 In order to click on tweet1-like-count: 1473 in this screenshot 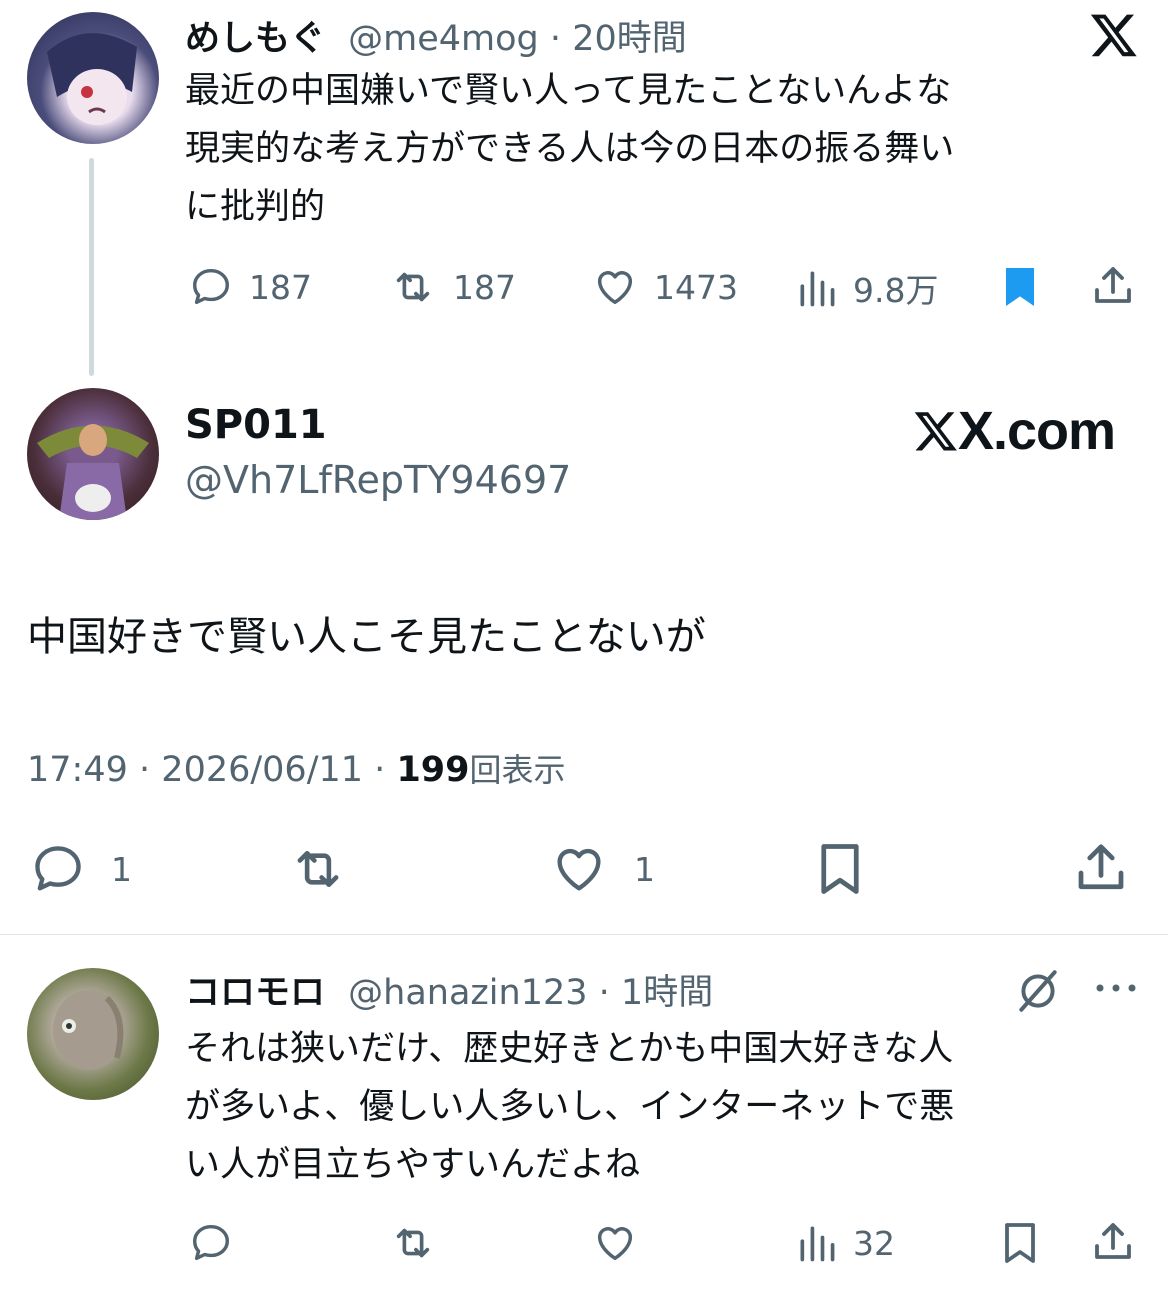, I will do `click(696, 287)`.